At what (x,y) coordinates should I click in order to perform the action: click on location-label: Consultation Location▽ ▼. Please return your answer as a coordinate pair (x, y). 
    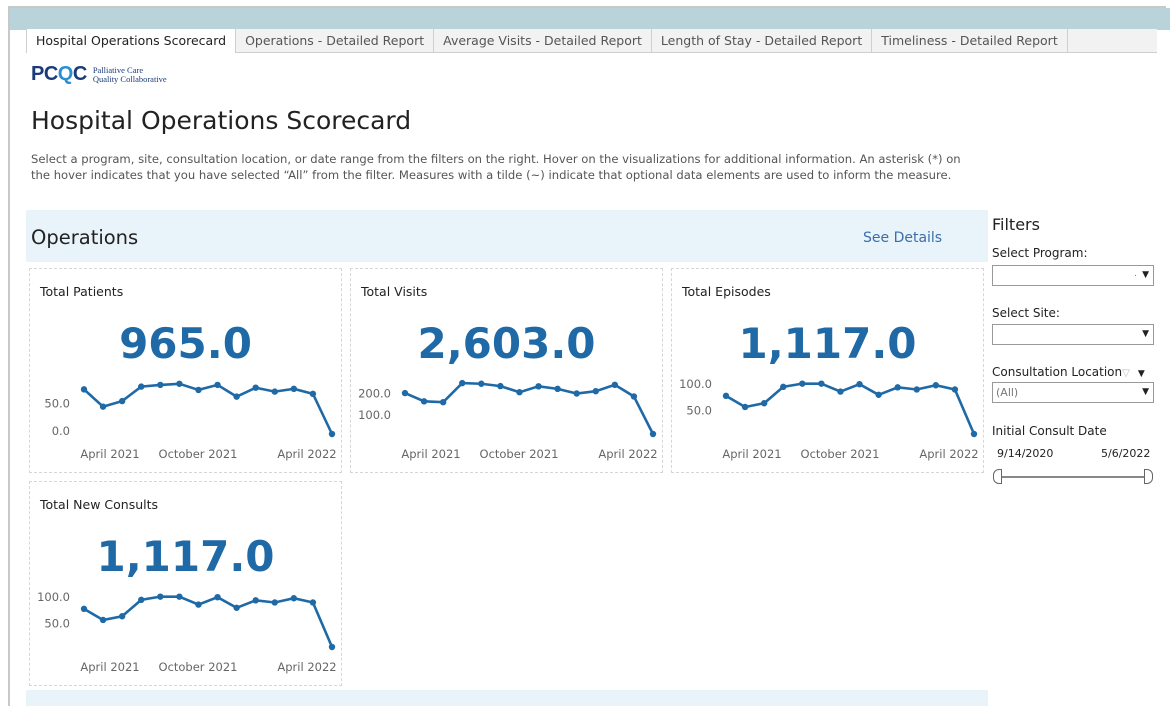
    Looking at the image, I should click on (1068, 372).